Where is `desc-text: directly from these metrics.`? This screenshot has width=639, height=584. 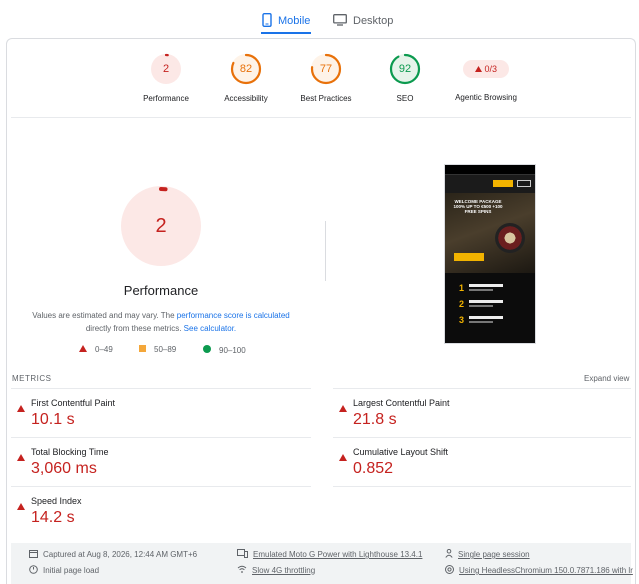
desc-text: directly from these metrics. is located at coordinates (134, 328).